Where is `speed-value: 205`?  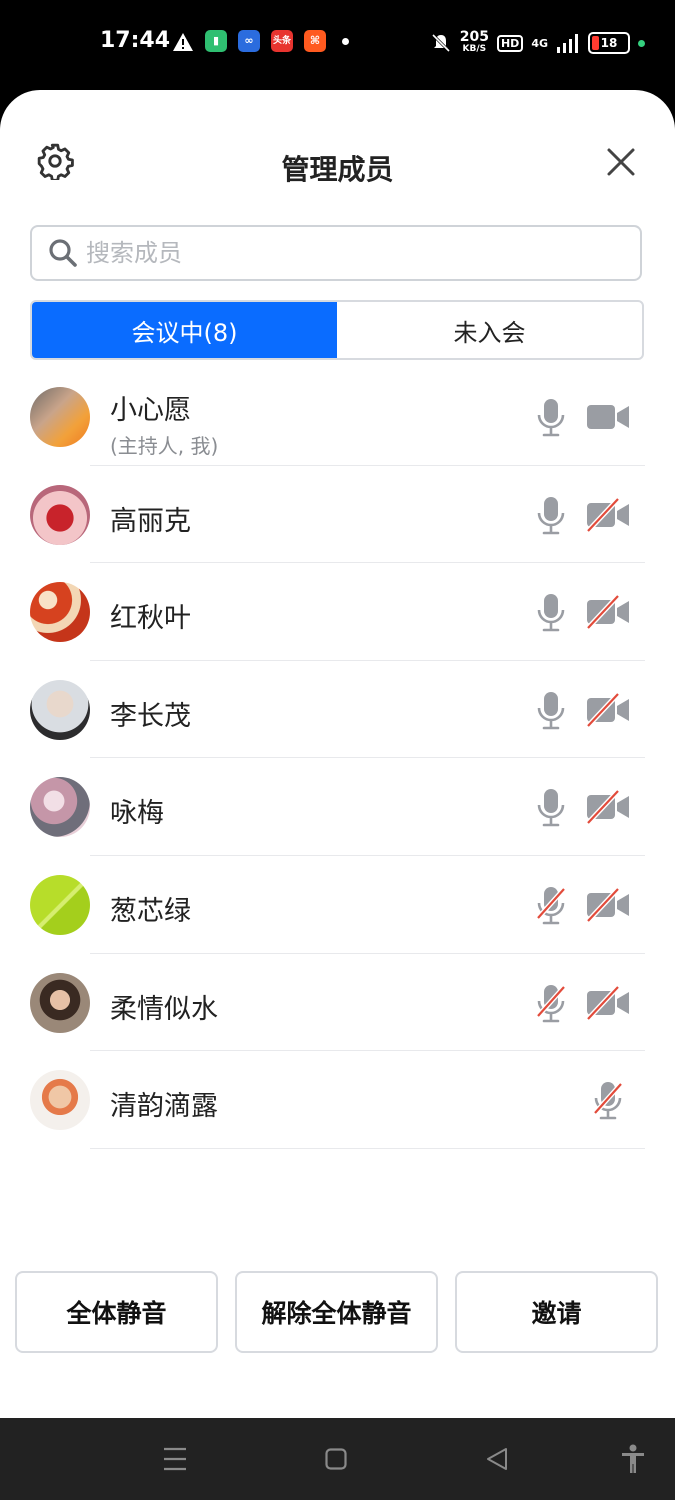 speed-value: 205 is located at coordinates (474, 37).